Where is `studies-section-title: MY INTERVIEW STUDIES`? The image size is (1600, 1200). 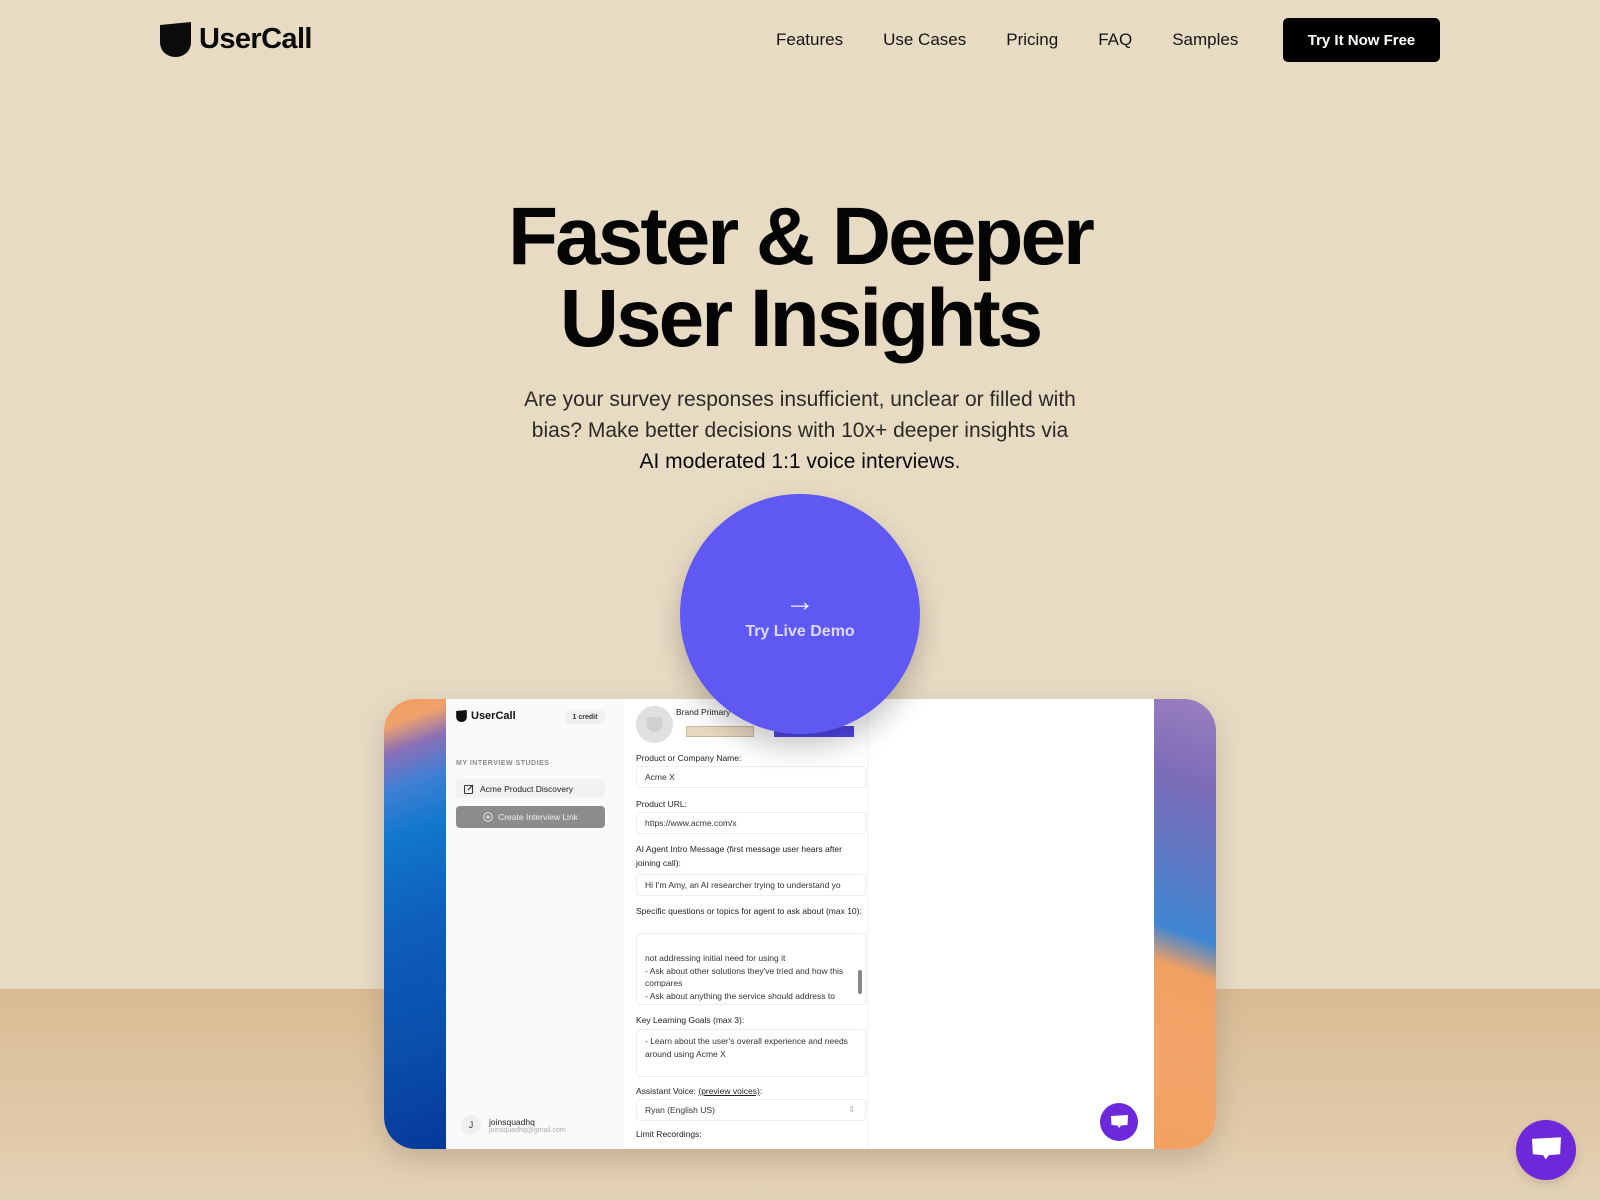 studies-section-title: MY INTERVIEW STUDIES is located at coordinates (503, 763).